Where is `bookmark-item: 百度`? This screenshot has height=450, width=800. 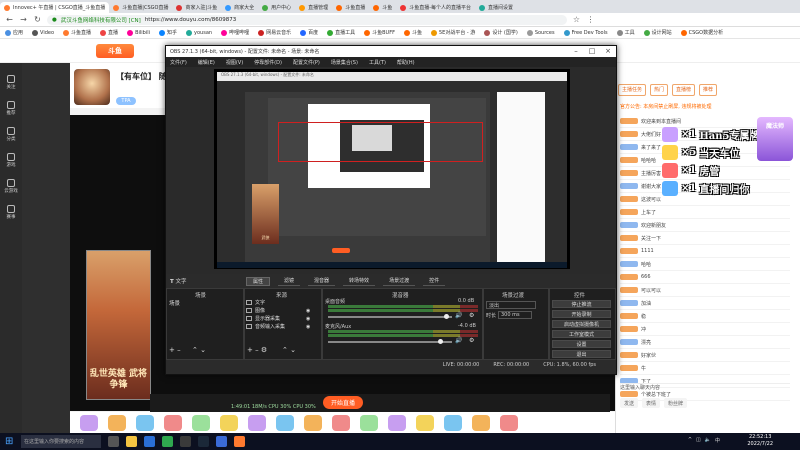
bookmark-item: 百度 is located at coordinates (309, 32).